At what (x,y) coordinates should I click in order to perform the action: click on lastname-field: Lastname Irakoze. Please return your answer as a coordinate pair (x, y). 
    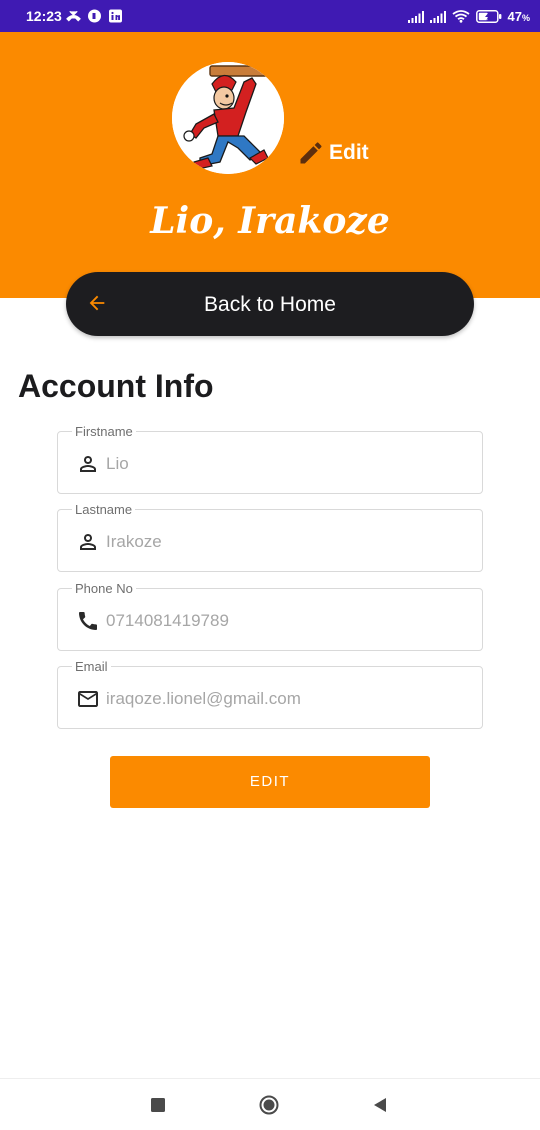
    Looking at the image, I should click on (270, 537).